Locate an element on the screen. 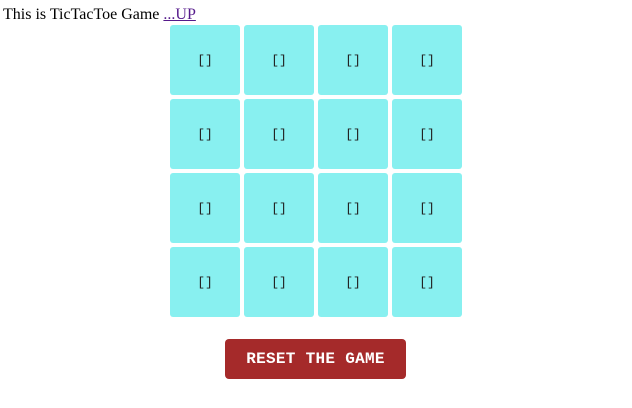 The image size is (632, 408). reset-game-button: RESET THE GAME is located at coordinates (315, 359).